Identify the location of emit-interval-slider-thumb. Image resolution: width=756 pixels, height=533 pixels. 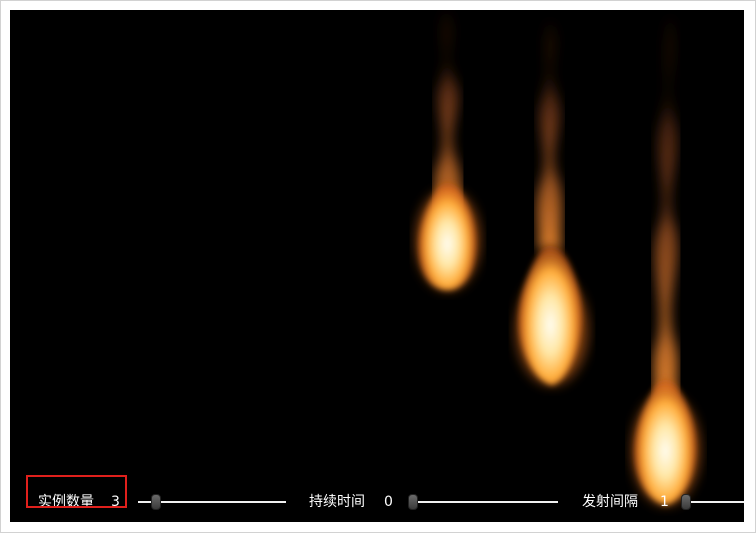
(686, 502).